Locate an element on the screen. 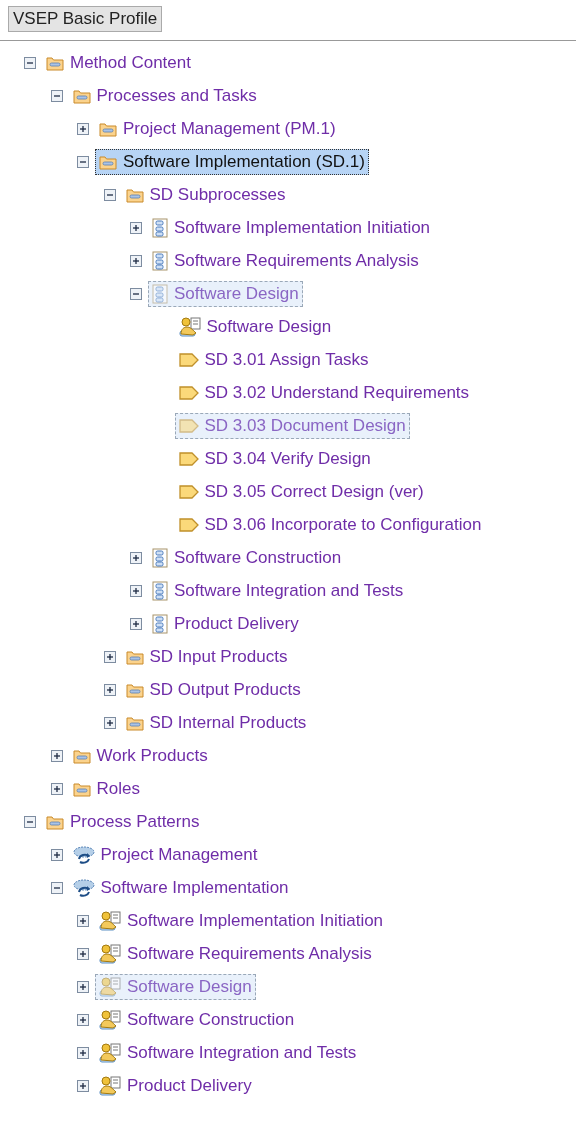 This screenshot has width=576, height=1125. tree-item: Roles is located at coordinates (106, 788).